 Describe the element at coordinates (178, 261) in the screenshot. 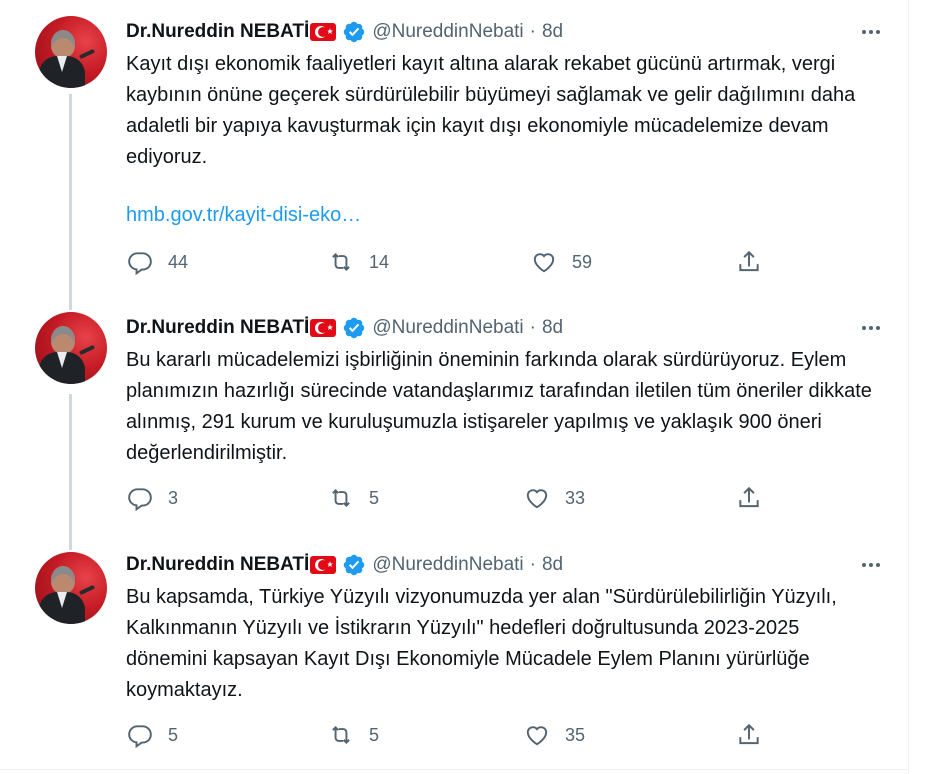

I see `reply-count: 44` at that location.